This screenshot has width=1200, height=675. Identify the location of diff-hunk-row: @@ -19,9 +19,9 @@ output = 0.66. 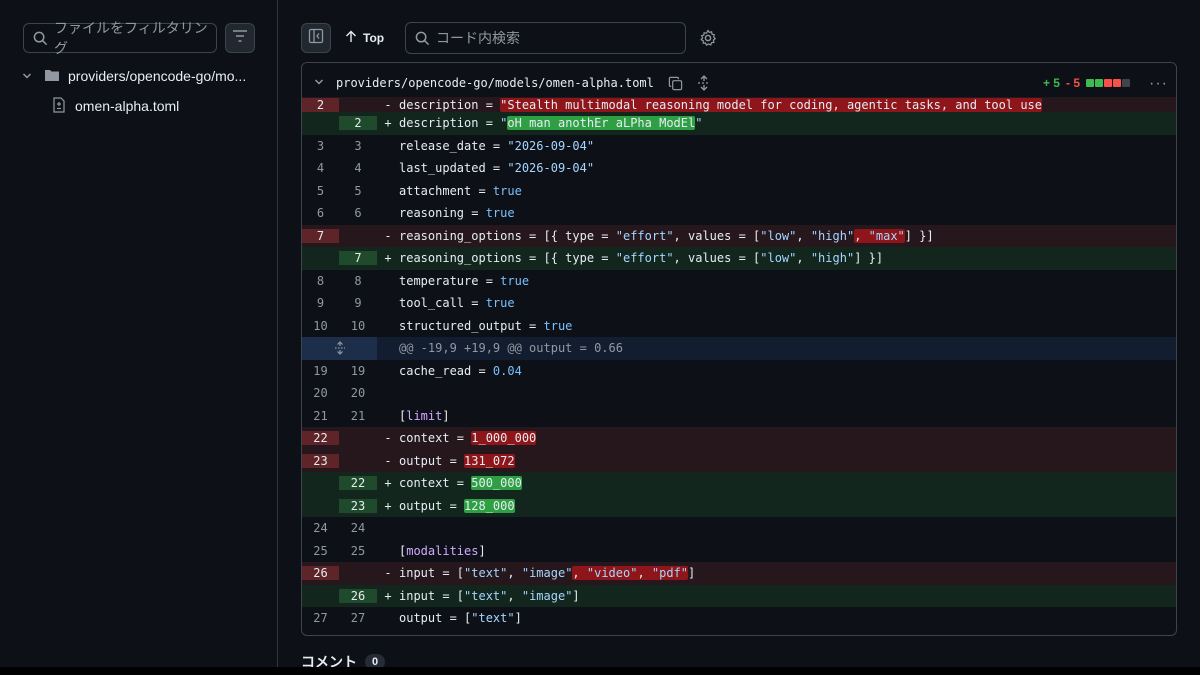
(739, 348).